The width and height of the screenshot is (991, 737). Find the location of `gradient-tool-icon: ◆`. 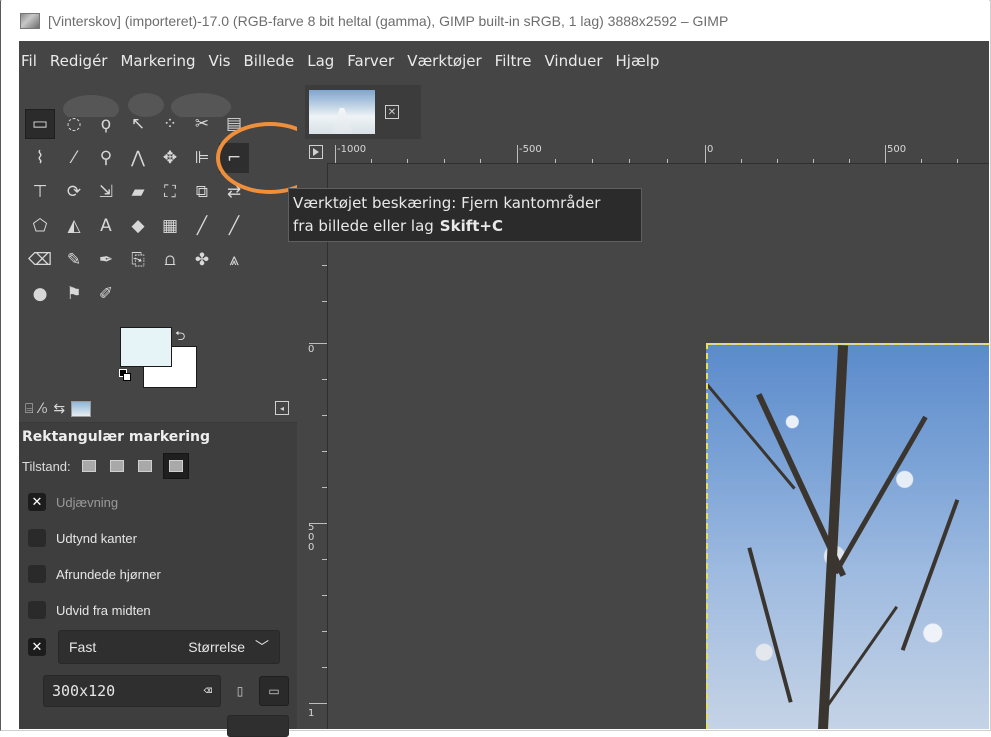

gradient-tool-icon: ◆ is located at coordinates (138, 226).